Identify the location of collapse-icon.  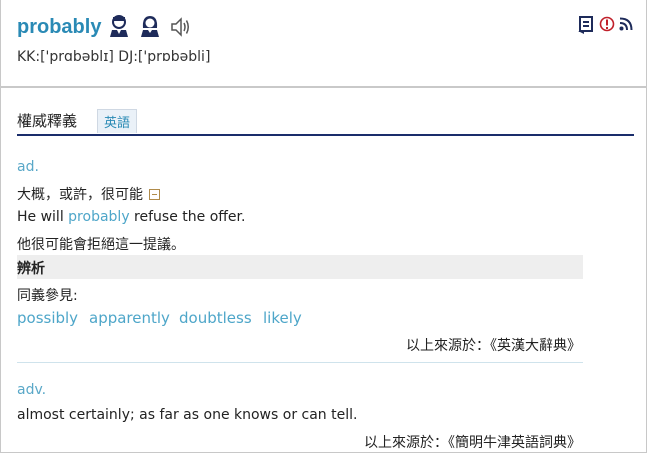
(154, 194).